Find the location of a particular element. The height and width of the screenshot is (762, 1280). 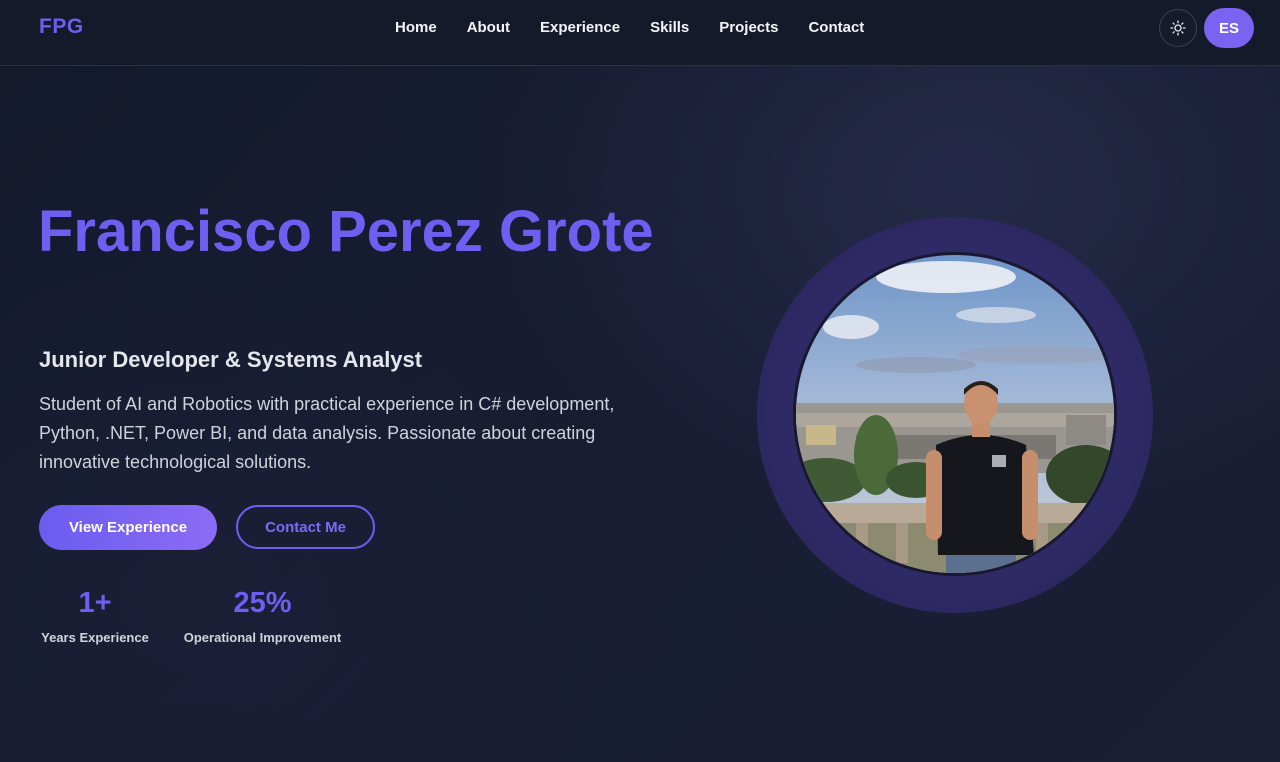

sun-icon is located at coordinates (1178, 28).